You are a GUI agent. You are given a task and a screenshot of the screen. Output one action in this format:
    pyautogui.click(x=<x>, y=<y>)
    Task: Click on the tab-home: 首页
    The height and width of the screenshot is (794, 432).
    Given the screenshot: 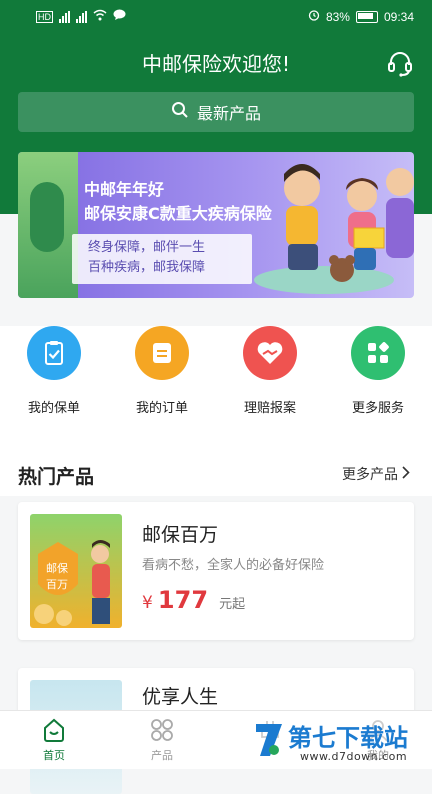 What is the action you would take?
    pyautogui.click(x=54, y=740)
    